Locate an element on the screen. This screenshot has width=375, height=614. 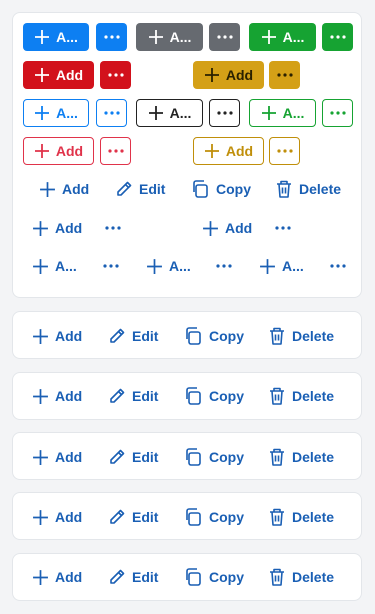
pencil-icon is located at coordinates (117, 576).